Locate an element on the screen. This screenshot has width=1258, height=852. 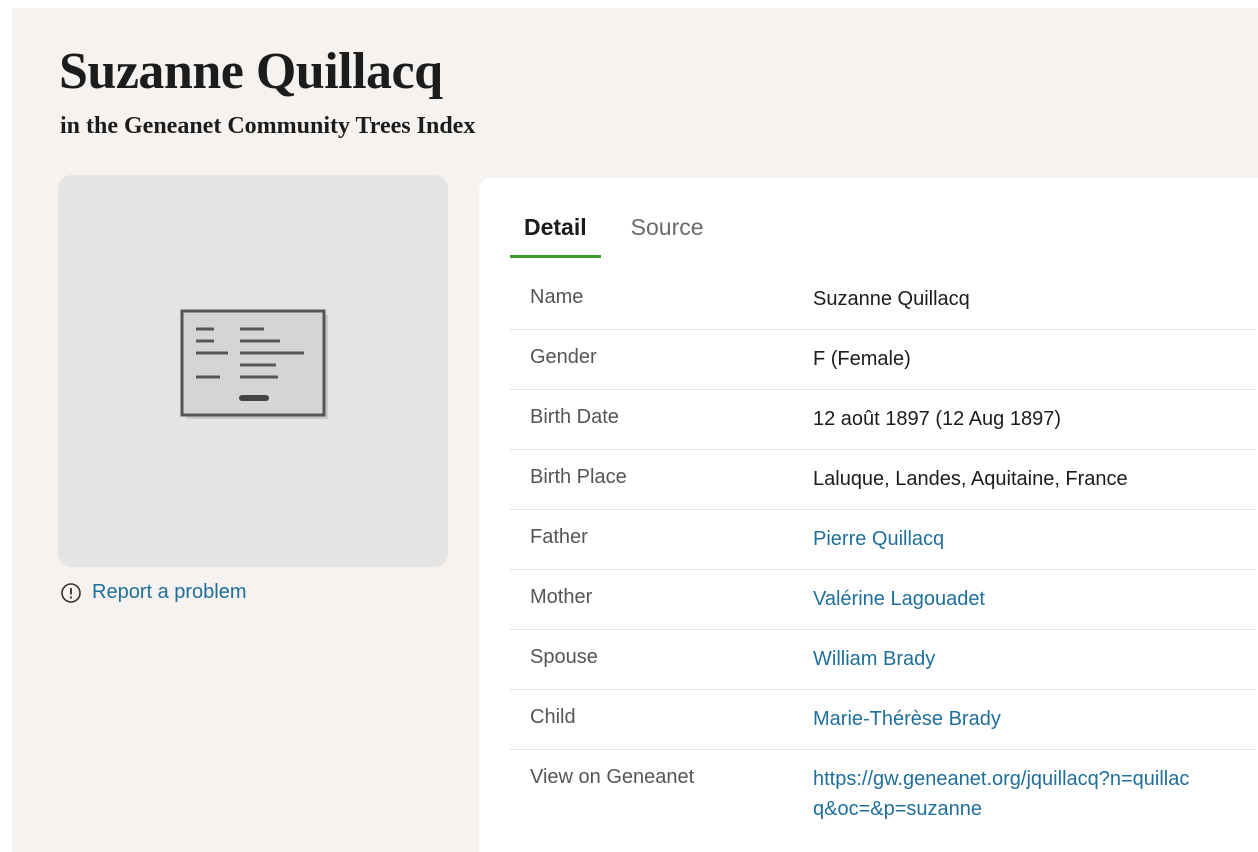
tab-bar: Detail Source is located at coordinates (614, 236).